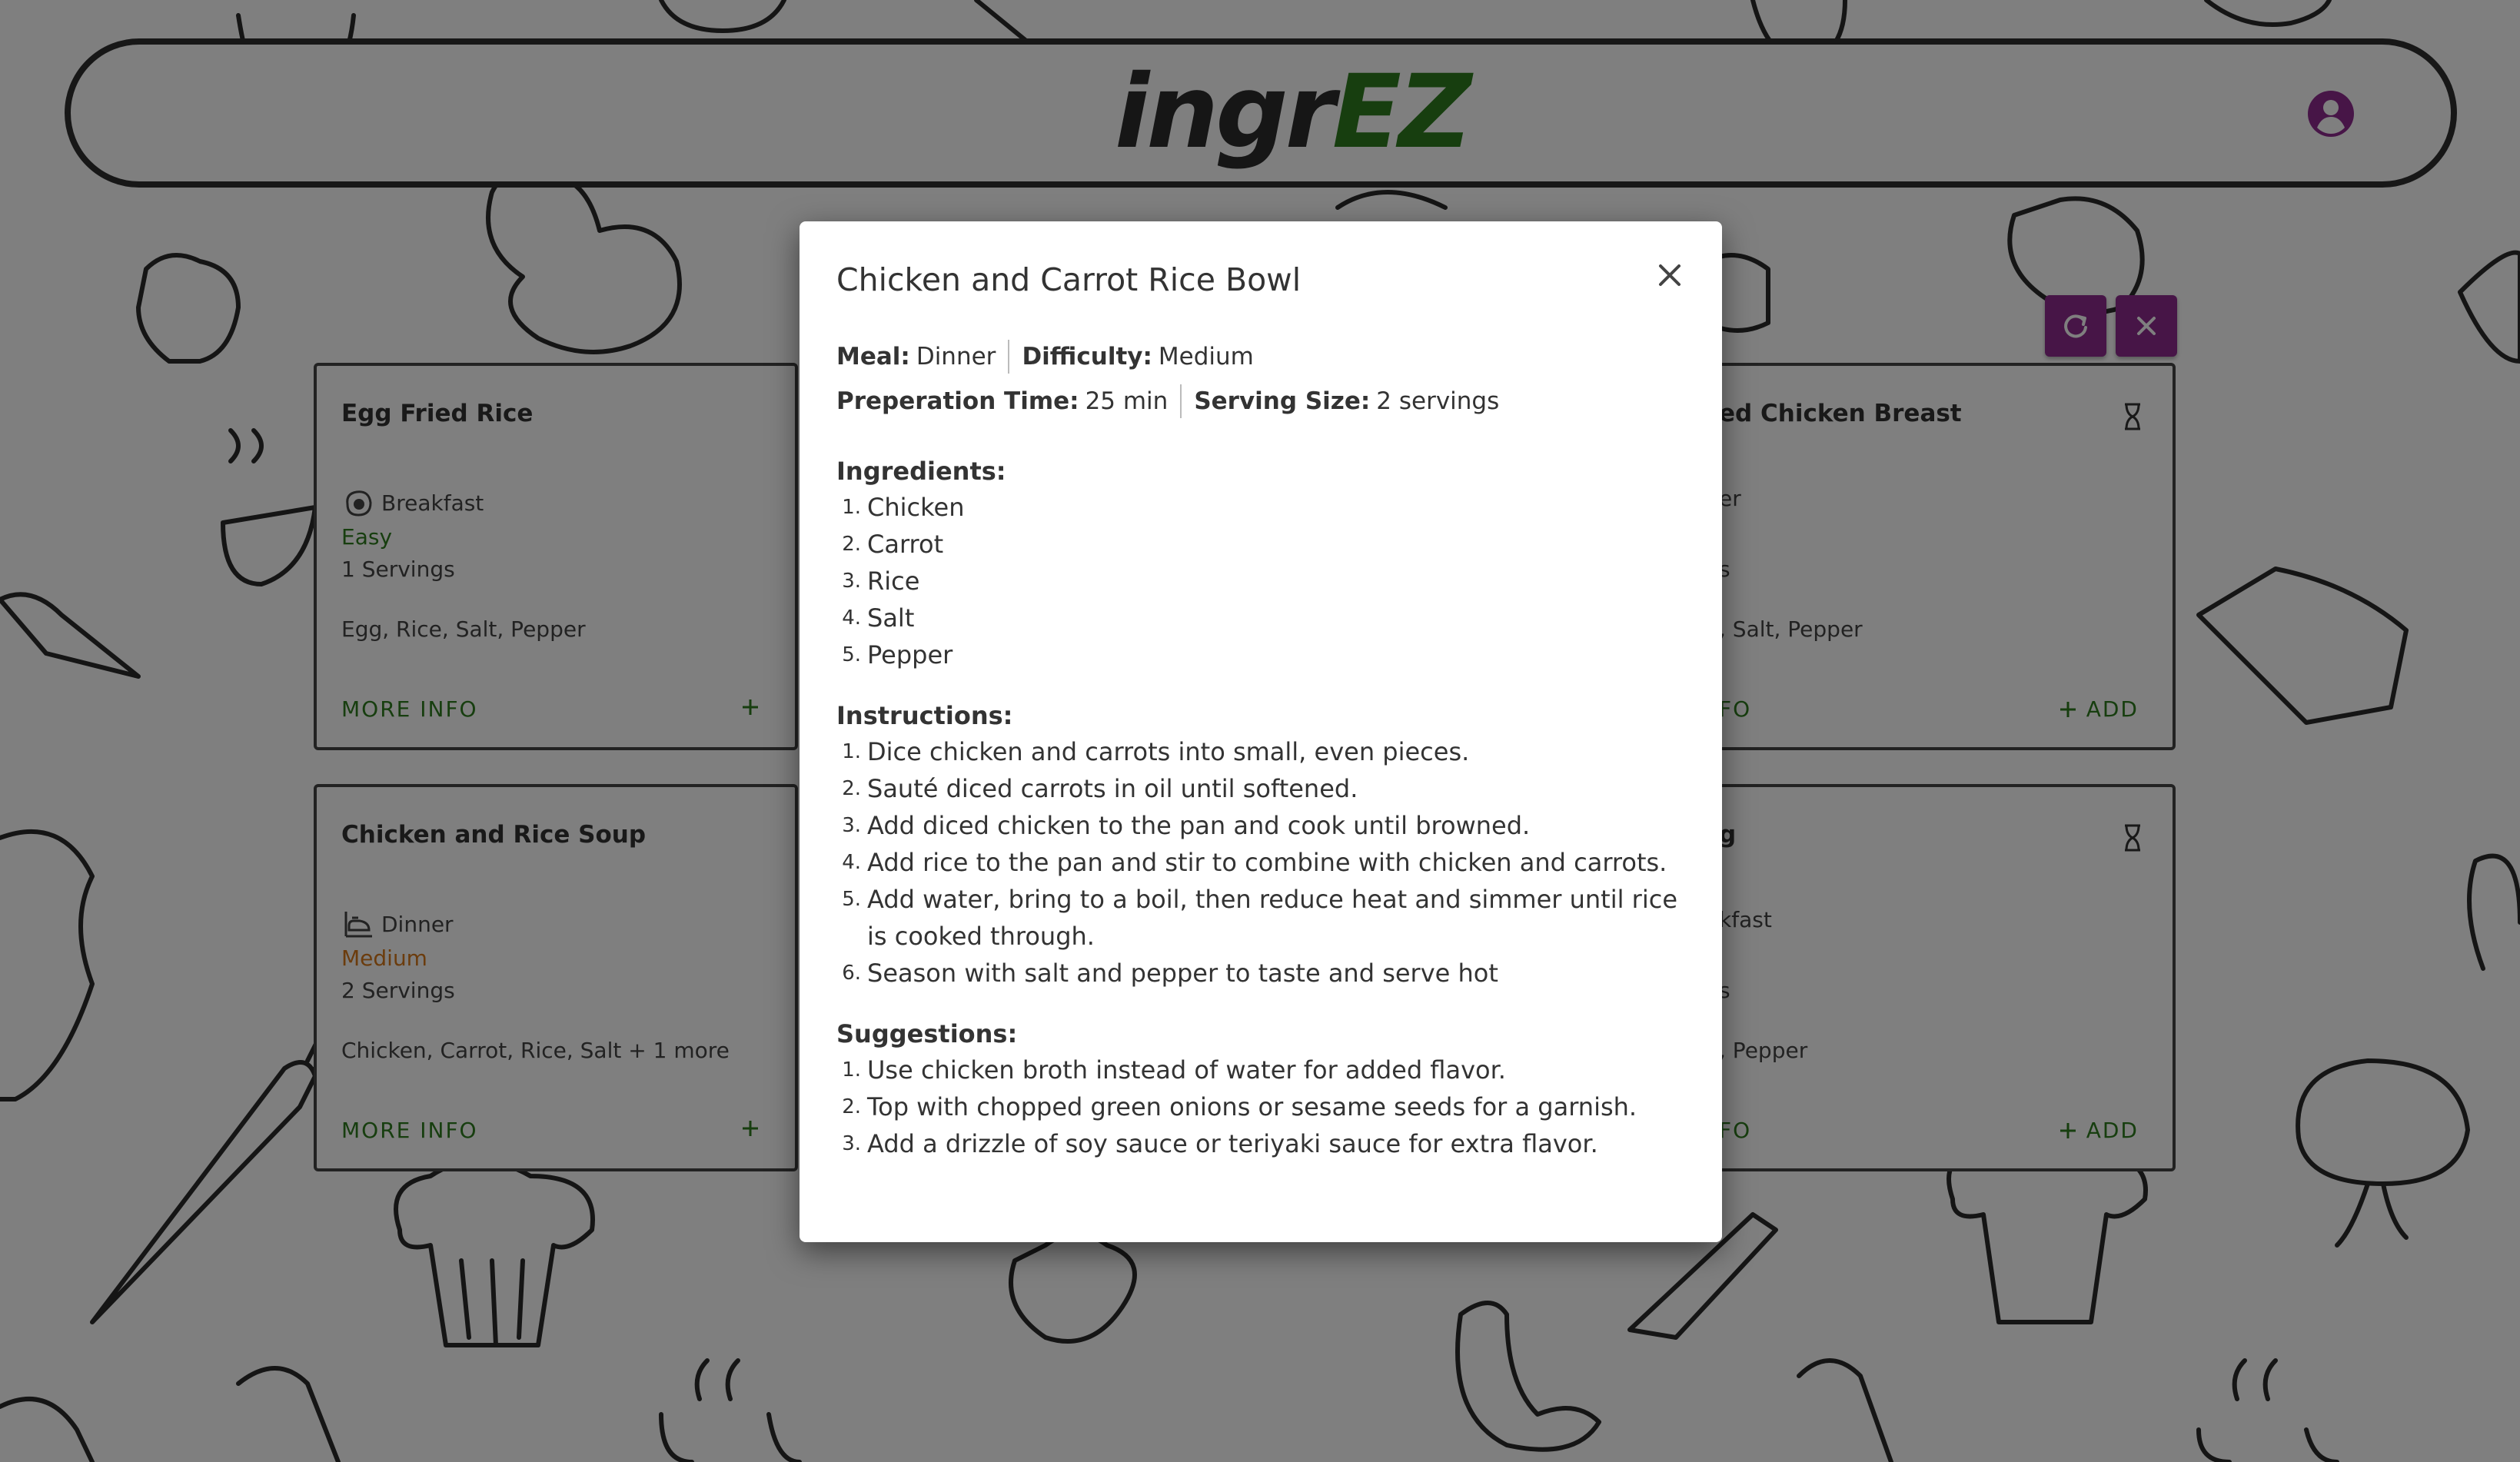 The height and width of the screenshot is (1462, 2520). Describe the element at coordinates (879, 618) in the screenshot. I see `list-item: 4. Salt` at that location.